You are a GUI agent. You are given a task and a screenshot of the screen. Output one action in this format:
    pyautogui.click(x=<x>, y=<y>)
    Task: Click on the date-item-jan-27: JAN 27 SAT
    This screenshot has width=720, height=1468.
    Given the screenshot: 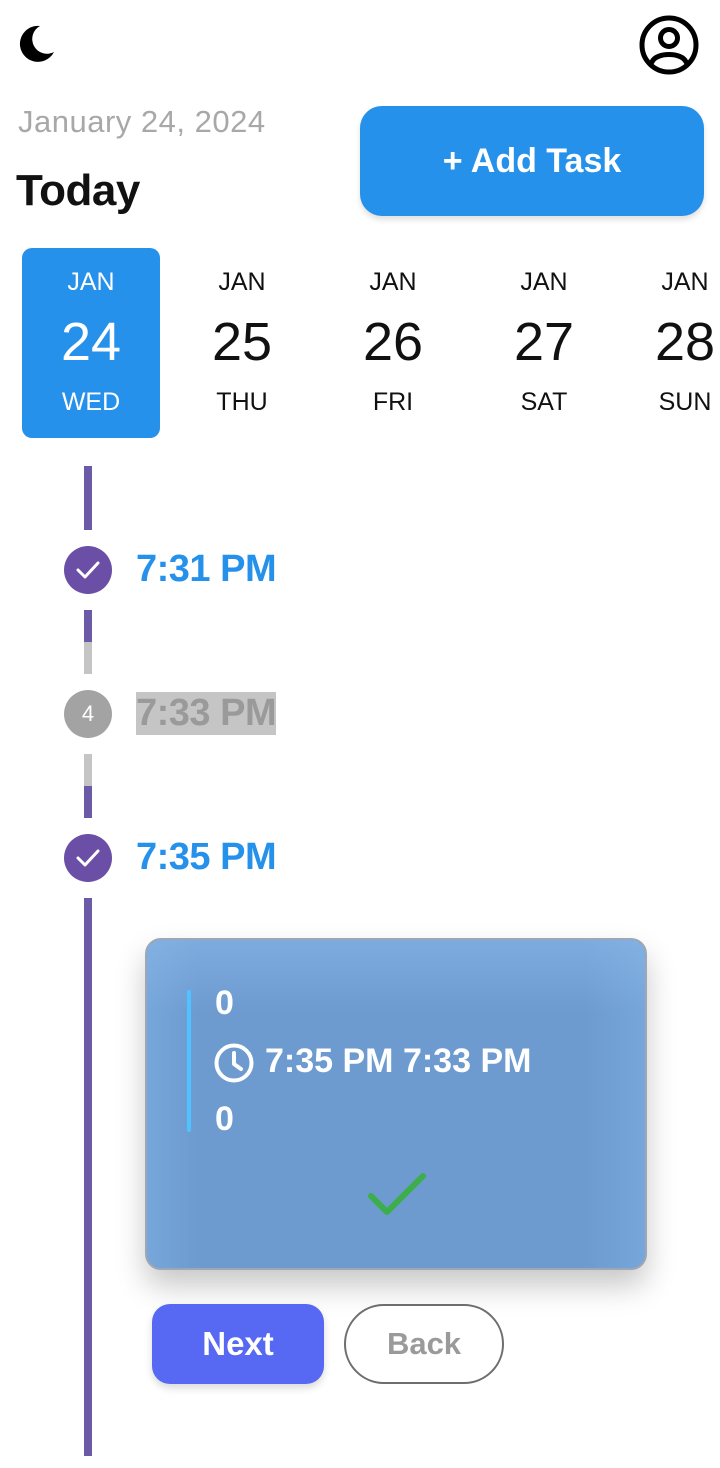 What is the action you would take?
    pyautogui.click(x=544, y=343)
    